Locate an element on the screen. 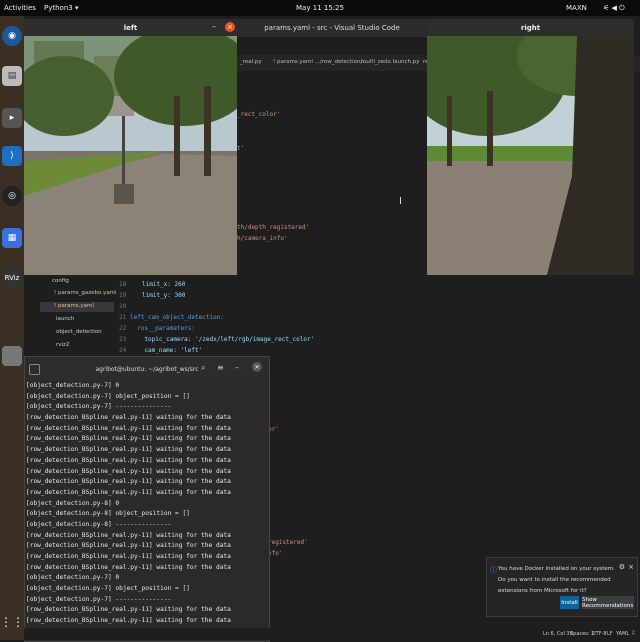 This screenshot has height=642, width=640. explorer-item-config: config is located at coordinates (60, 281).